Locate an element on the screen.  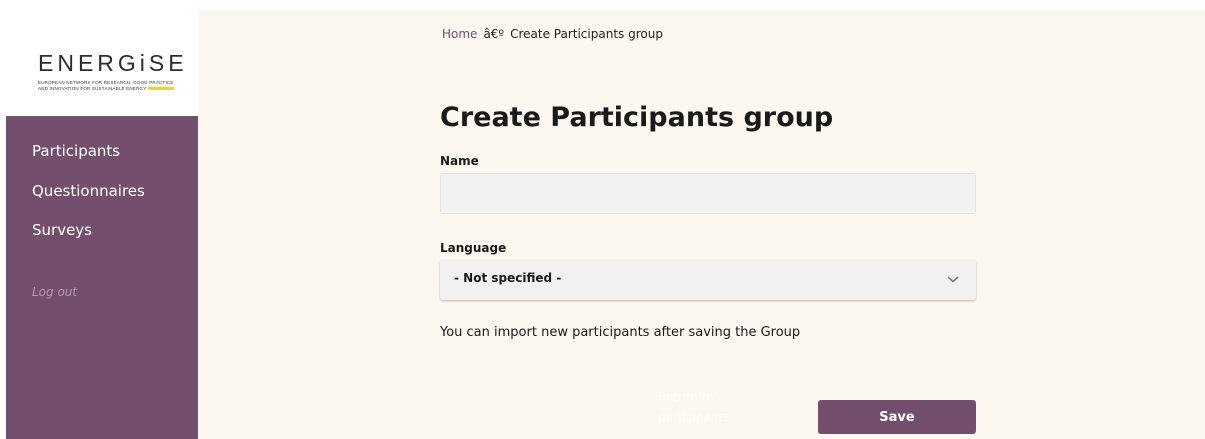
breadcrumb-separator: â€º is located at coordinates (494, 34).